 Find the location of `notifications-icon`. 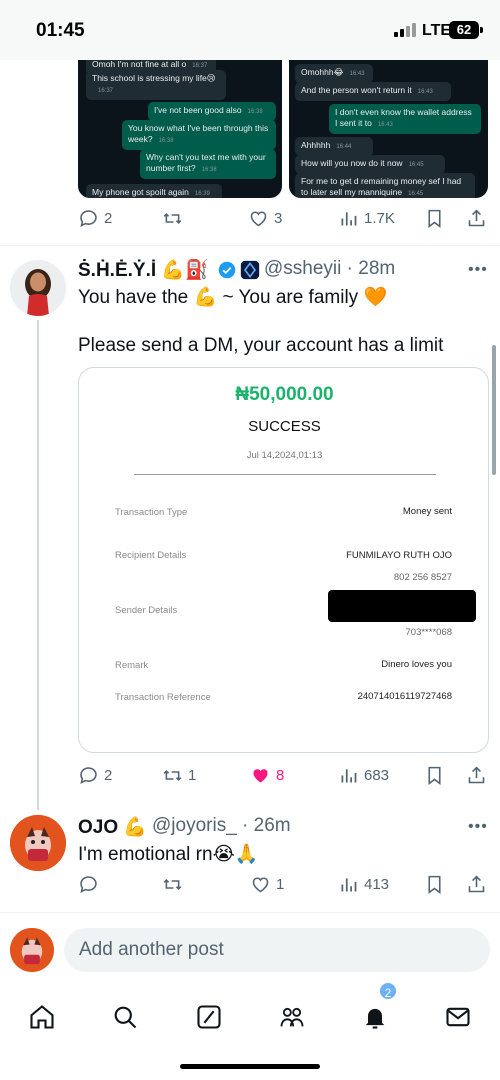

notifications-icon is located at coordinates (375, 1018).